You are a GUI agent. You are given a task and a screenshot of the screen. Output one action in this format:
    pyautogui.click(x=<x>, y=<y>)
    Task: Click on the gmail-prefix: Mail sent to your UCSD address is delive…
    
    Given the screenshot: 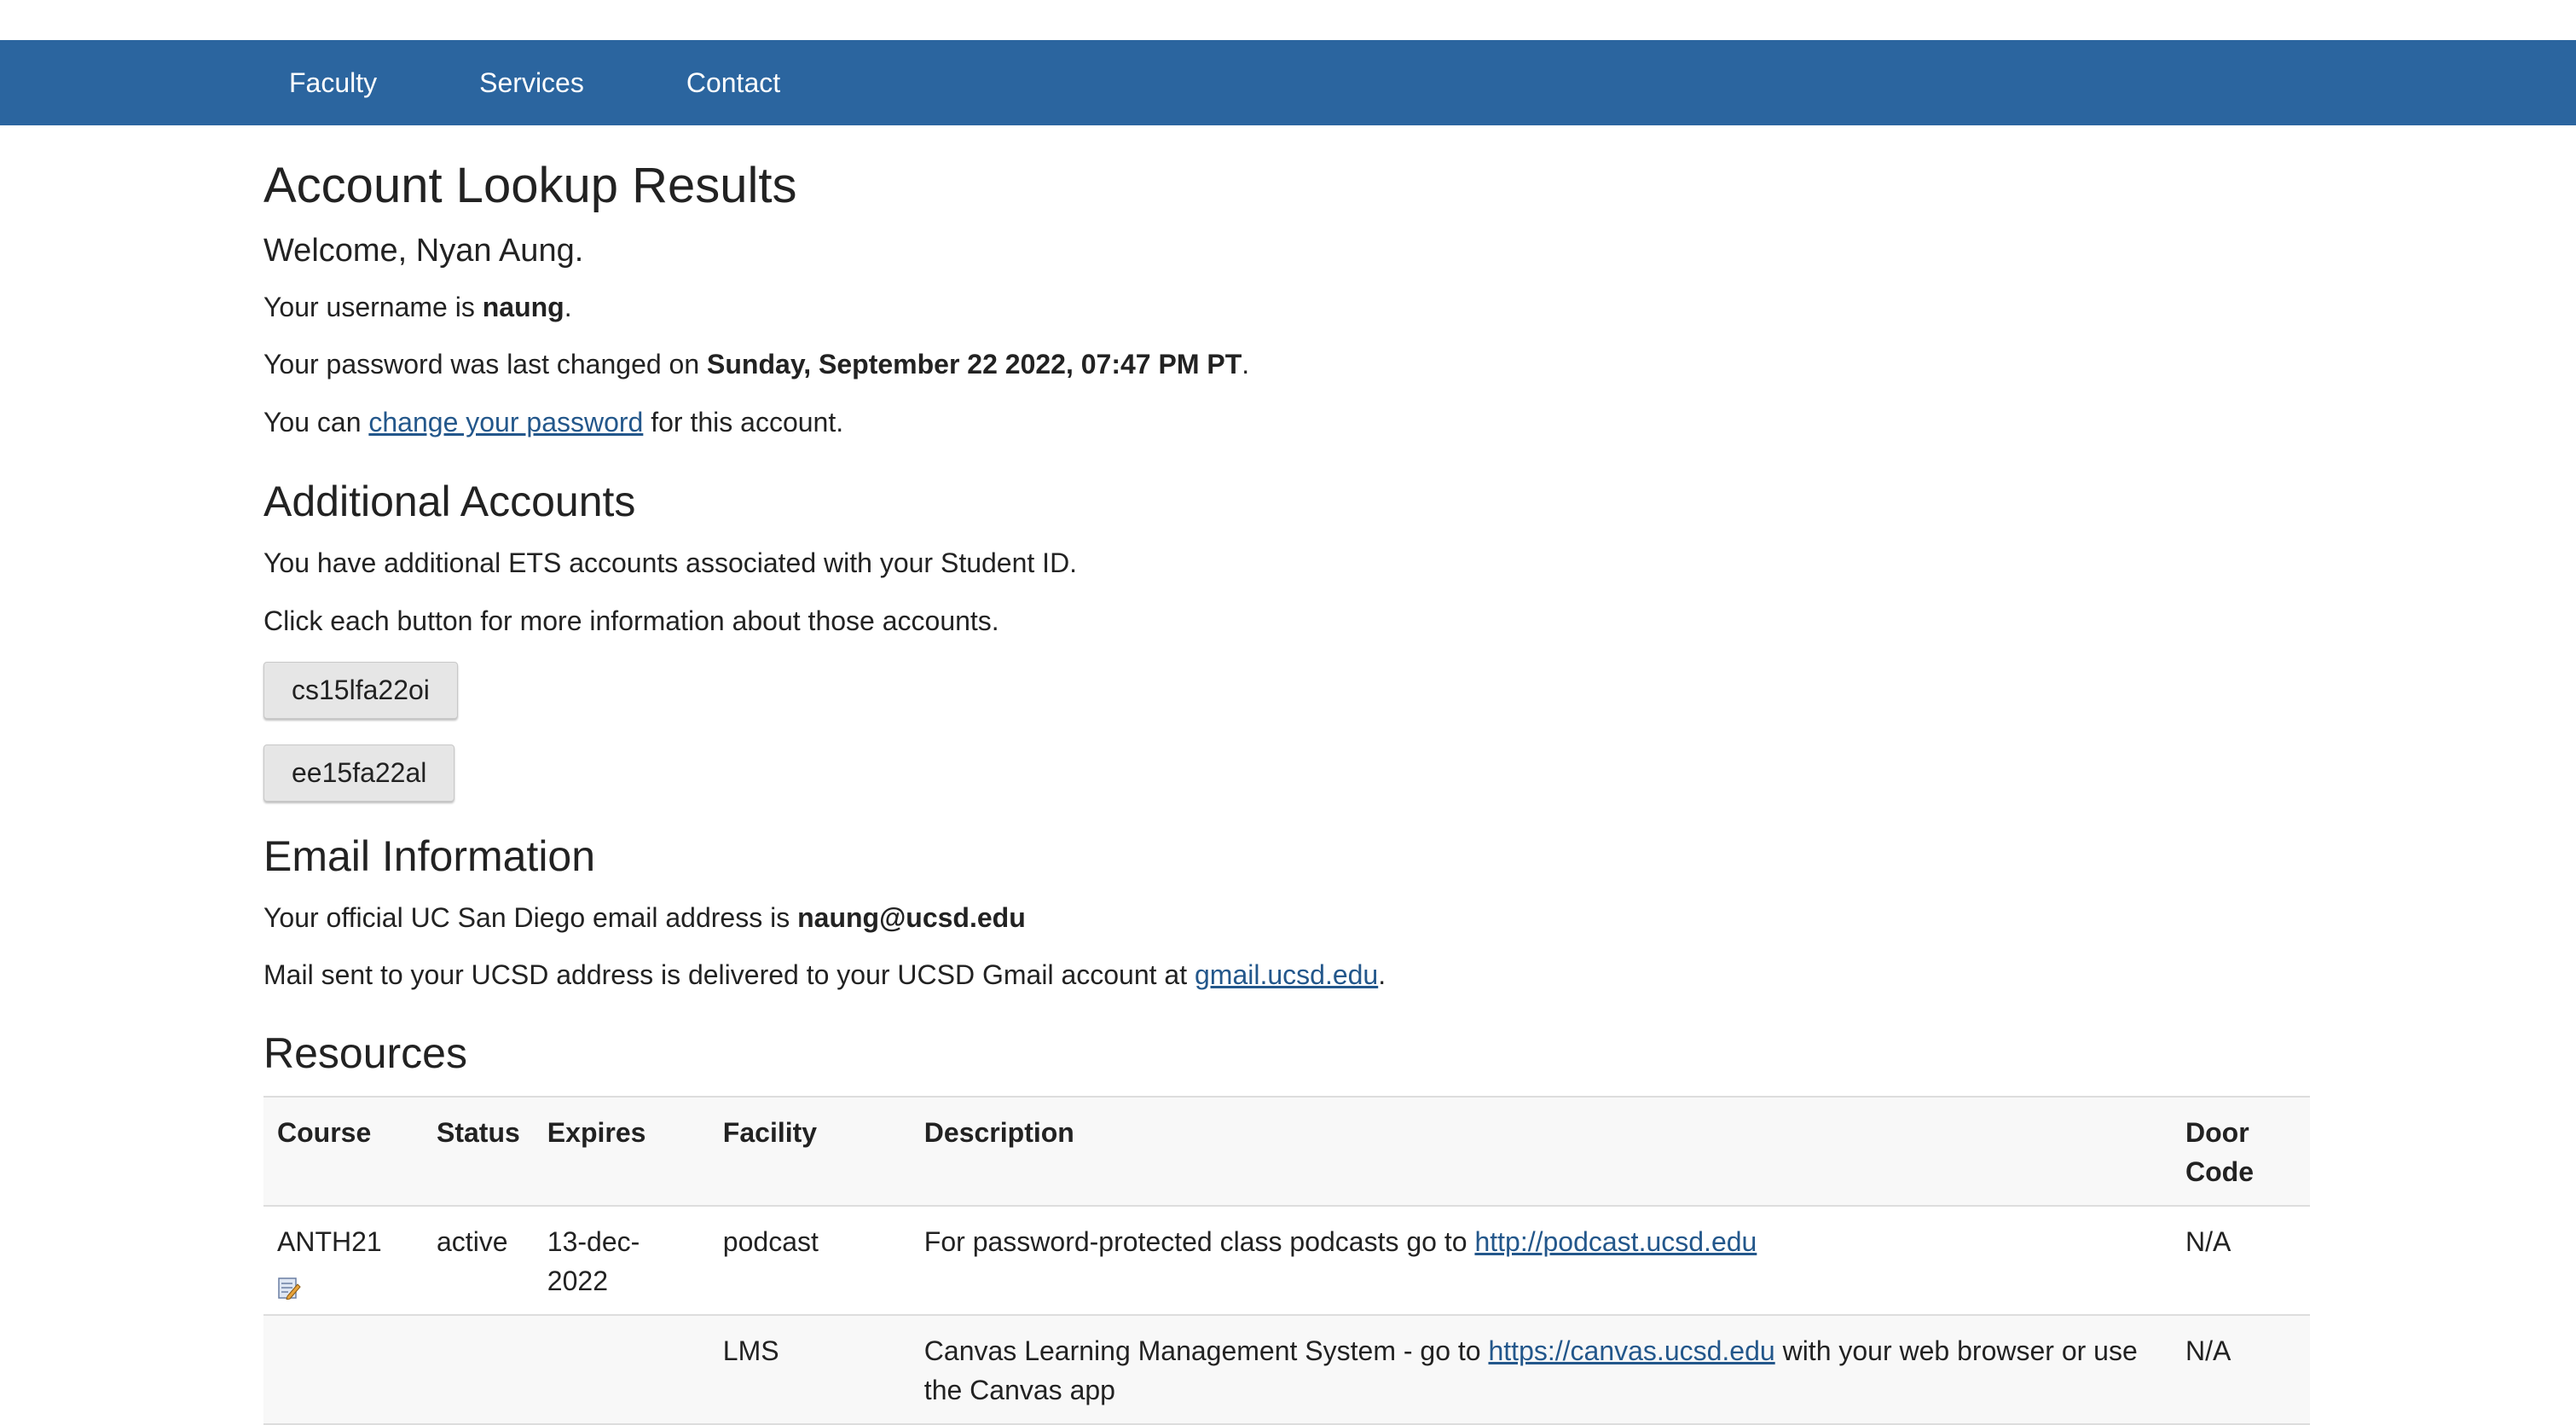 What is the action you would take?
    pyautogui.click(x=729, y=975)
    